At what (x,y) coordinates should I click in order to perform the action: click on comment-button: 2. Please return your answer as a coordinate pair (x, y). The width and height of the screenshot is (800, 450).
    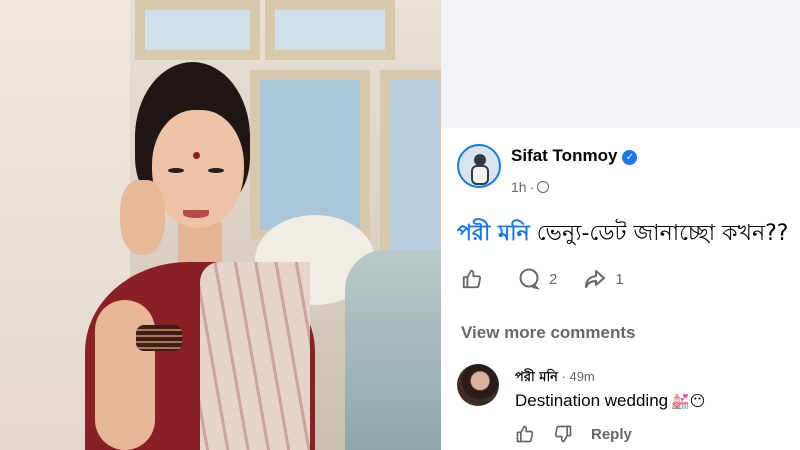
    Looking at the image, I should click on (537, 279).